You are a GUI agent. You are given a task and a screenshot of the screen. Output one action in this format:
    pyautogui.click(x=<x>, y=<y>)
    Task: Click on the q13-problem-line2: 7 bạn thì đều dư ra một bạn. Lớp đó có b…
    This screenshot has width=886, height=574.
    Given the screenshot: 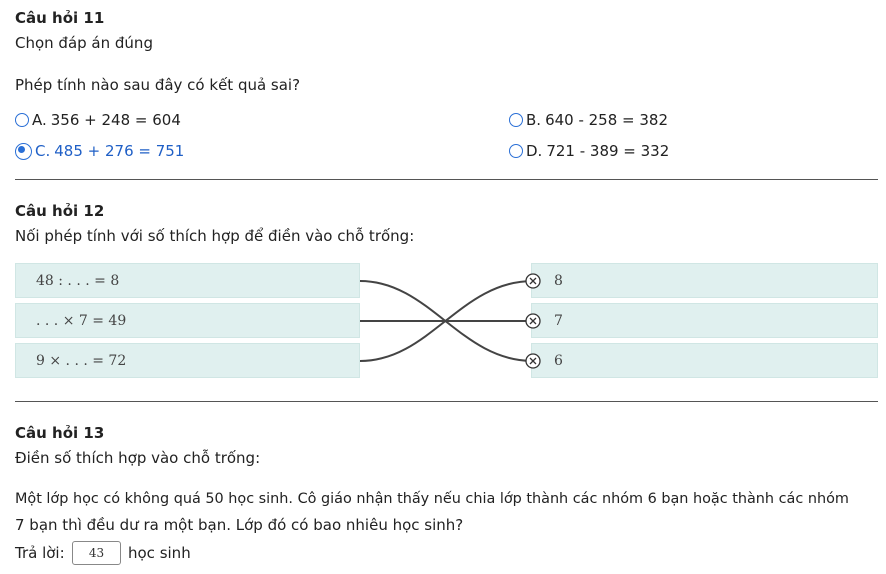 What is the action you would take?
    pyautogui.click(x=239, y=525)
    